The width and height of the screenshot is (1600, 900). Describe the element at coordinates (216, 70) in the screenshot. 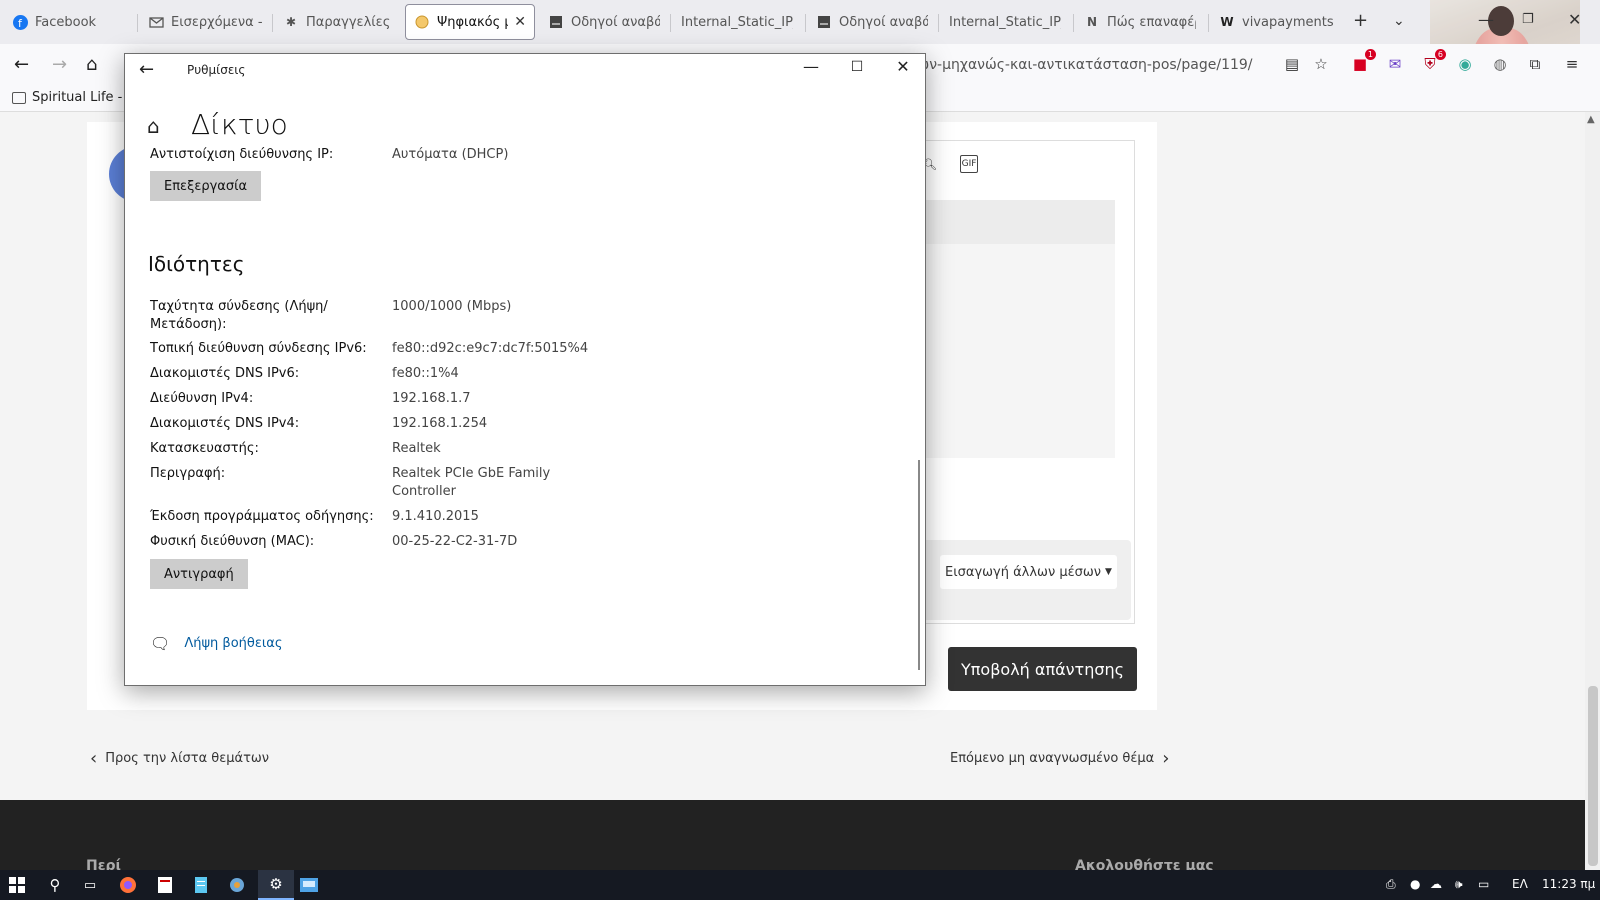

I see `settings-window-title: Ρυθμίσεις` at that location.